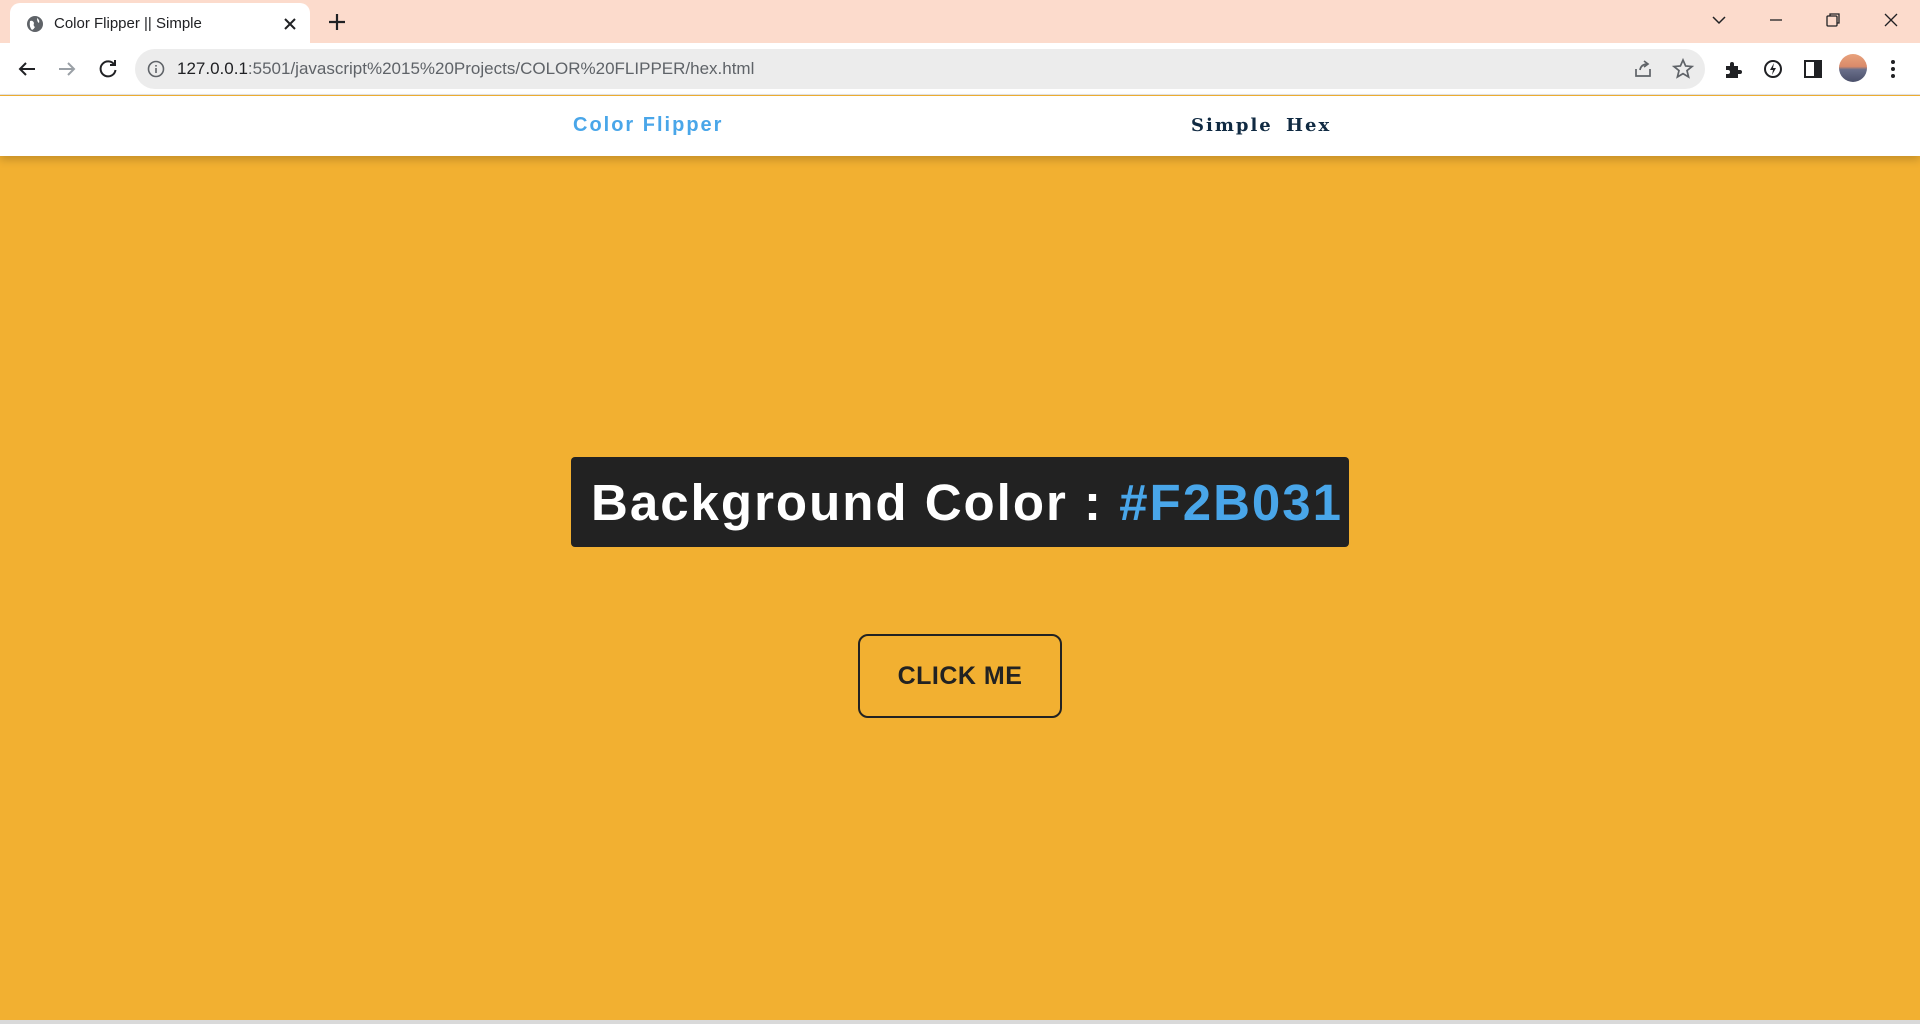 The height and width of the screenshot is (1024, 1920). What do you see at coordinates (290, 24) in the screenshot?
I see `close-icon` at bounding box center [290, 24].